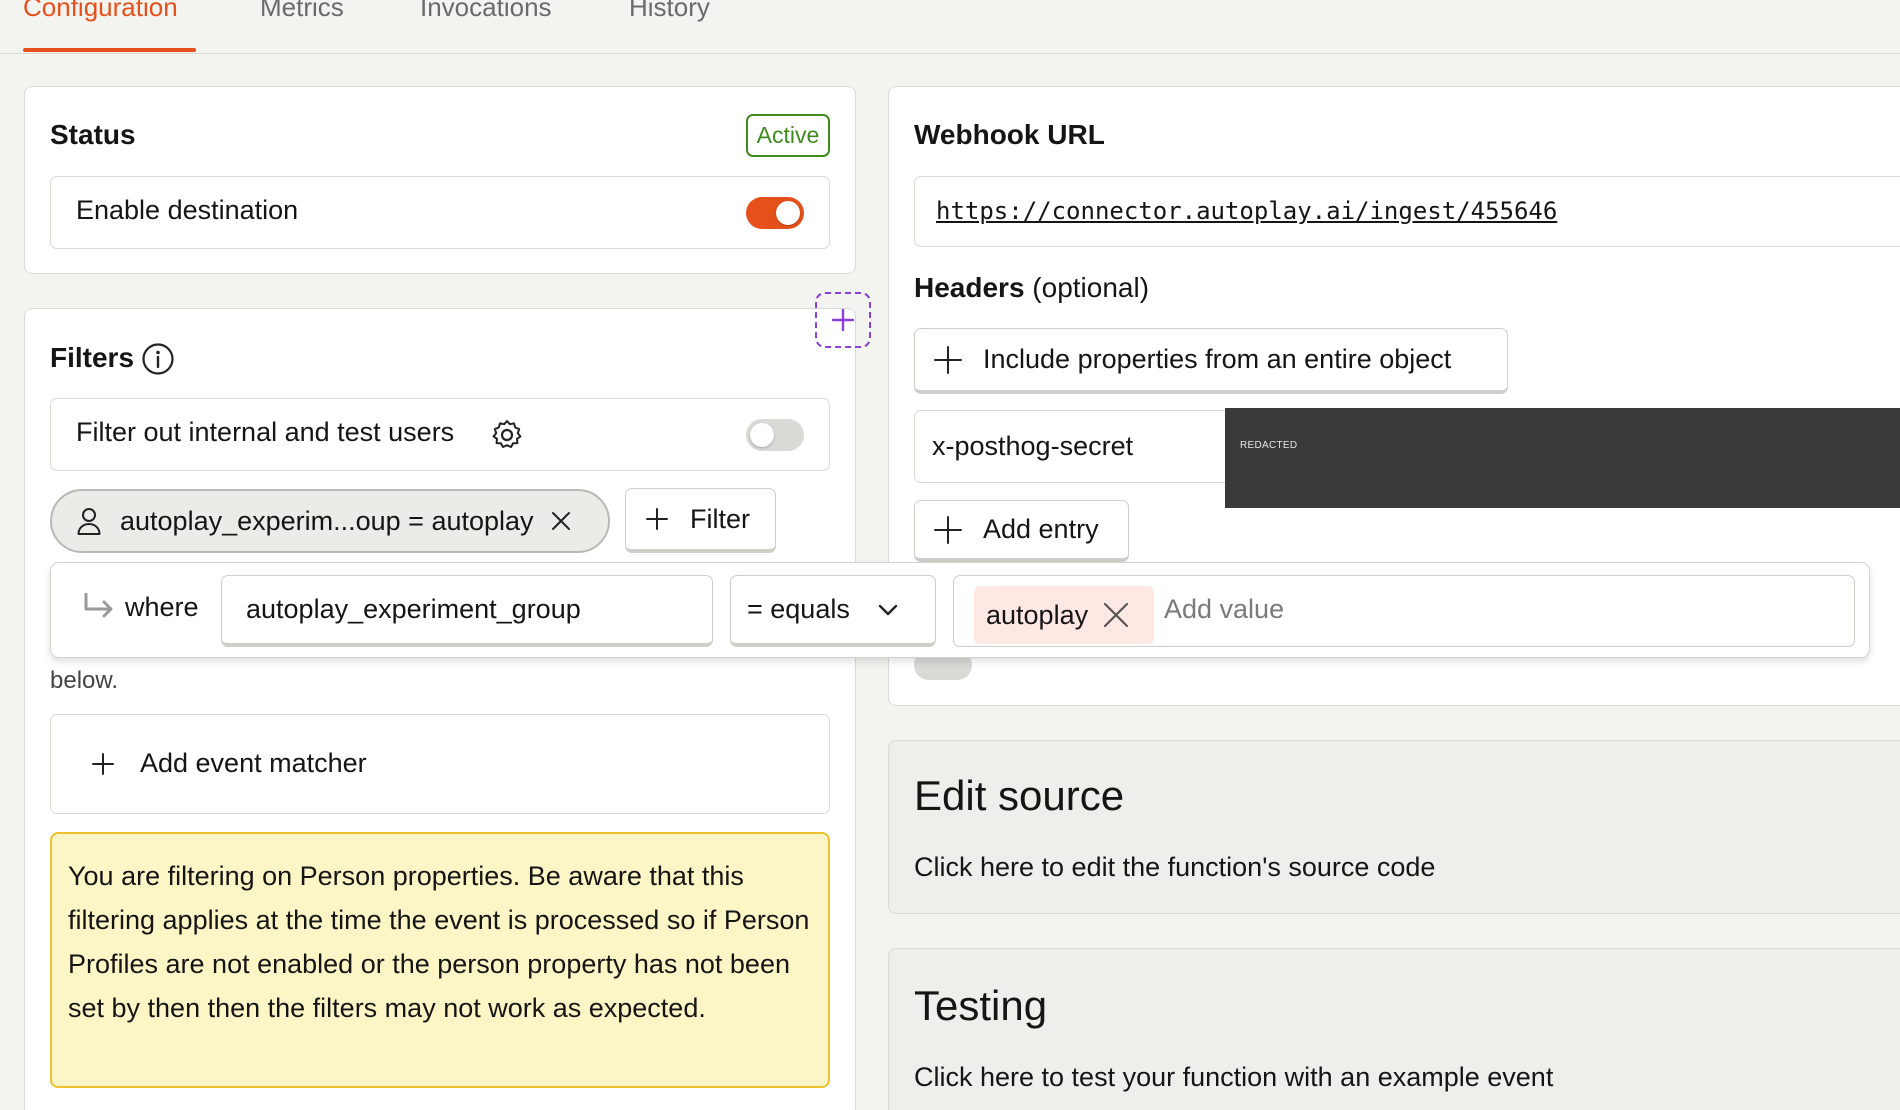  Describe the element at coordinates (413, 609) in the screenshot. I see `property-select-value: autoplay_experiment_group` at that location.